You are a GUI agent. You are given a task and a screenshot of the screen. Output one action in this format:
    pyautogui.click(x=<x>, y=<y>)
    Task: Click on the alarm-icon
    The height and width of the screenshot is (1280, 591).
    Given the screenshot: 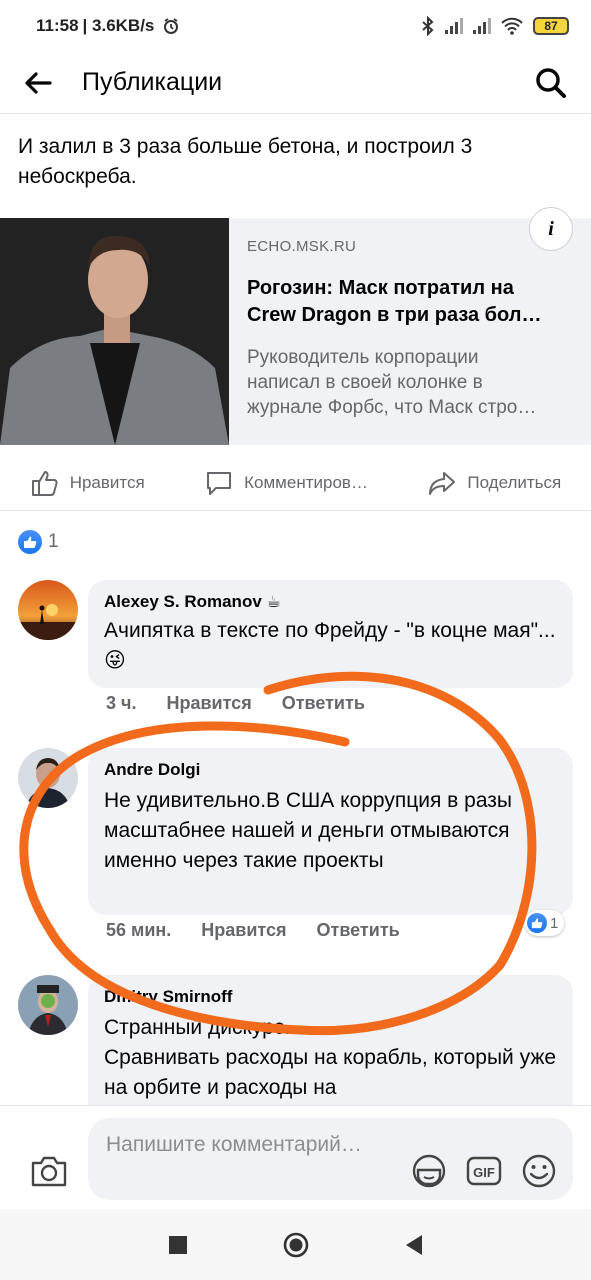 What is the action you would take?
    pyautogui.click(x=171, y=26)
    